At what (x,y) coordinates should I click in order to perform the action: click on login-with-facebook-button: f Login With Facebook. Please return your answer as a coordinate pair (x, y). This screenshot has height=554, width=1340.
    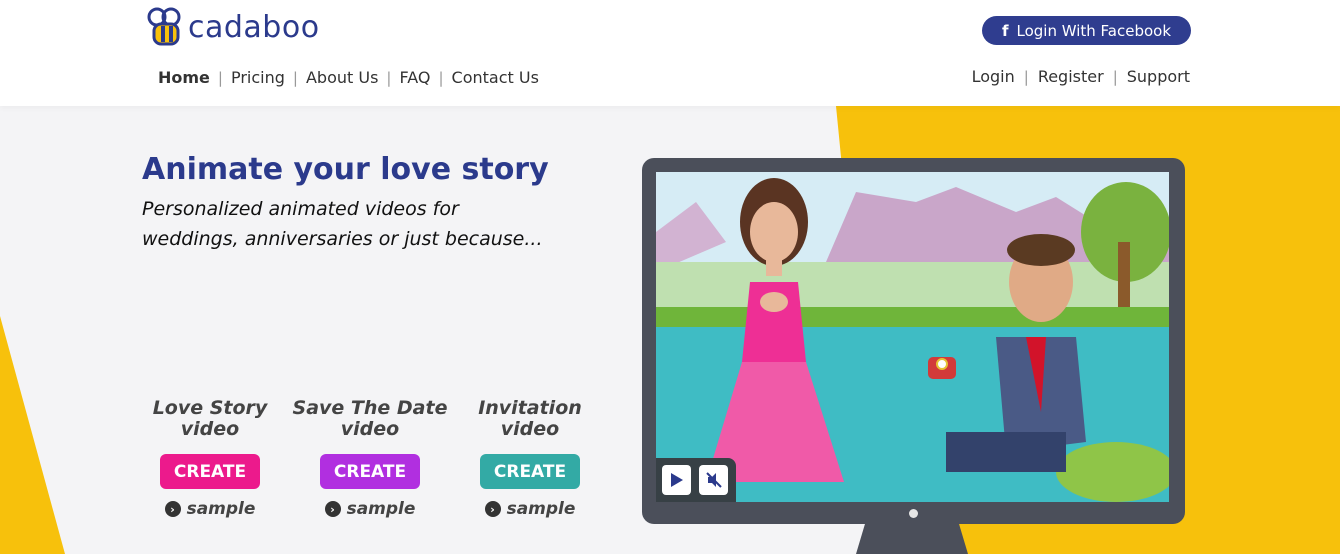
    Looking at the image, I should click on (1086, 30).